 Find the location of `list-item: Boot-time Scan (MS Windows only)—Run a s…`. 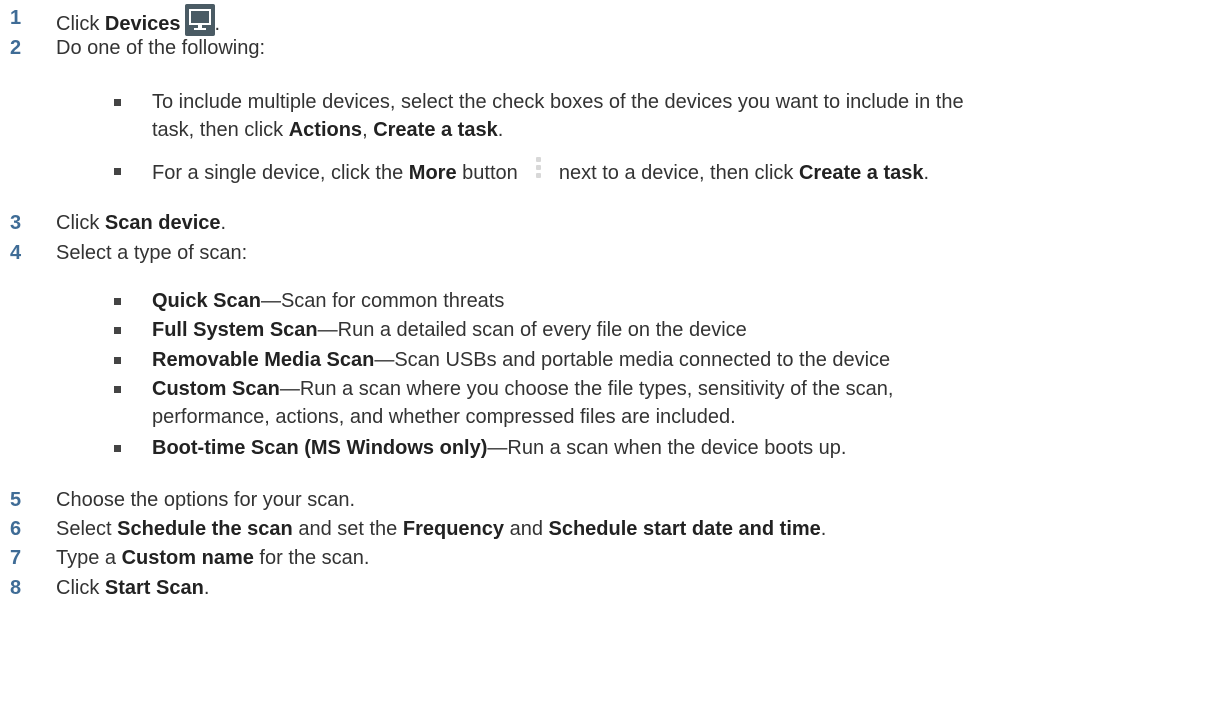

list-item: Boot-time Scan (MS Windows only)—Run a s… is located at coordinates (605, 448).